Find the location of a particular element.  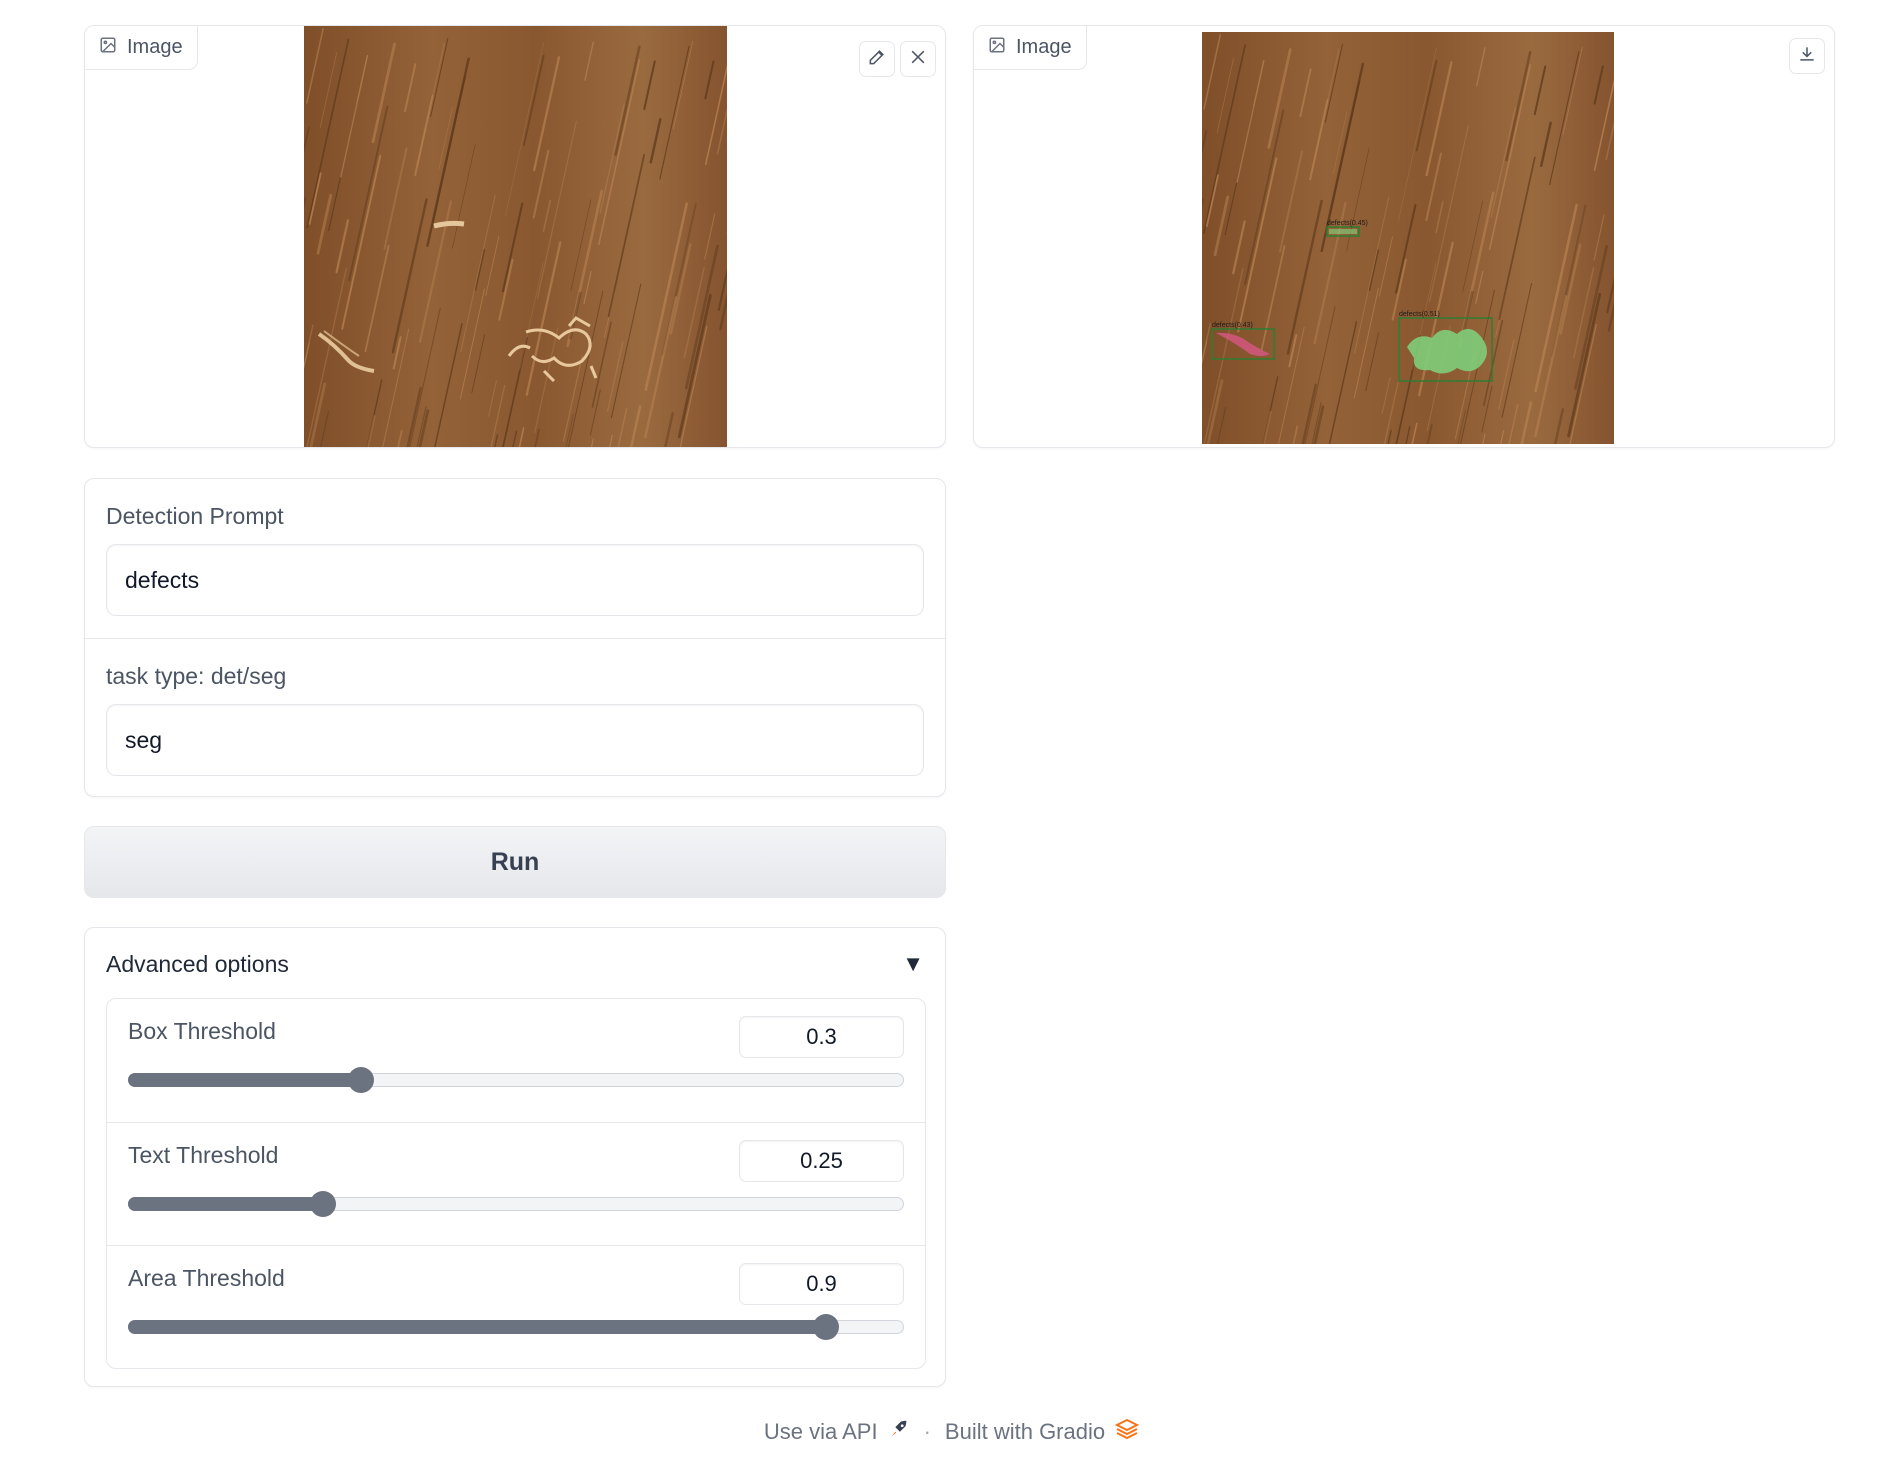

box-threshold-slider is located at coordinates (516, 1080).